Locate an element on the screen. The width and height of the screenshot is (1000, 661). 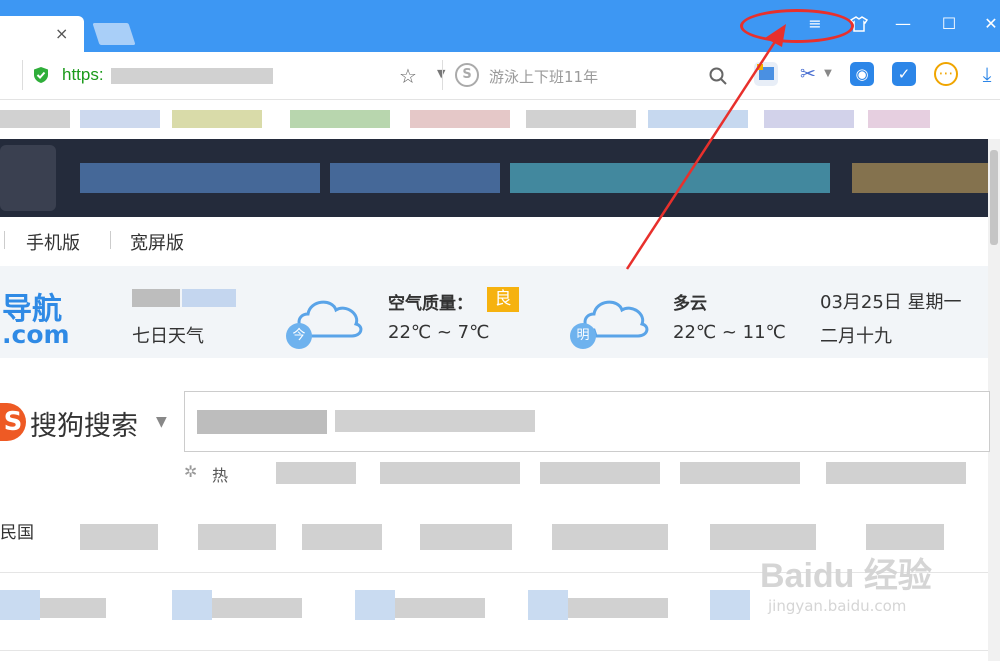
section-divider is located at coordinates (494, 650).